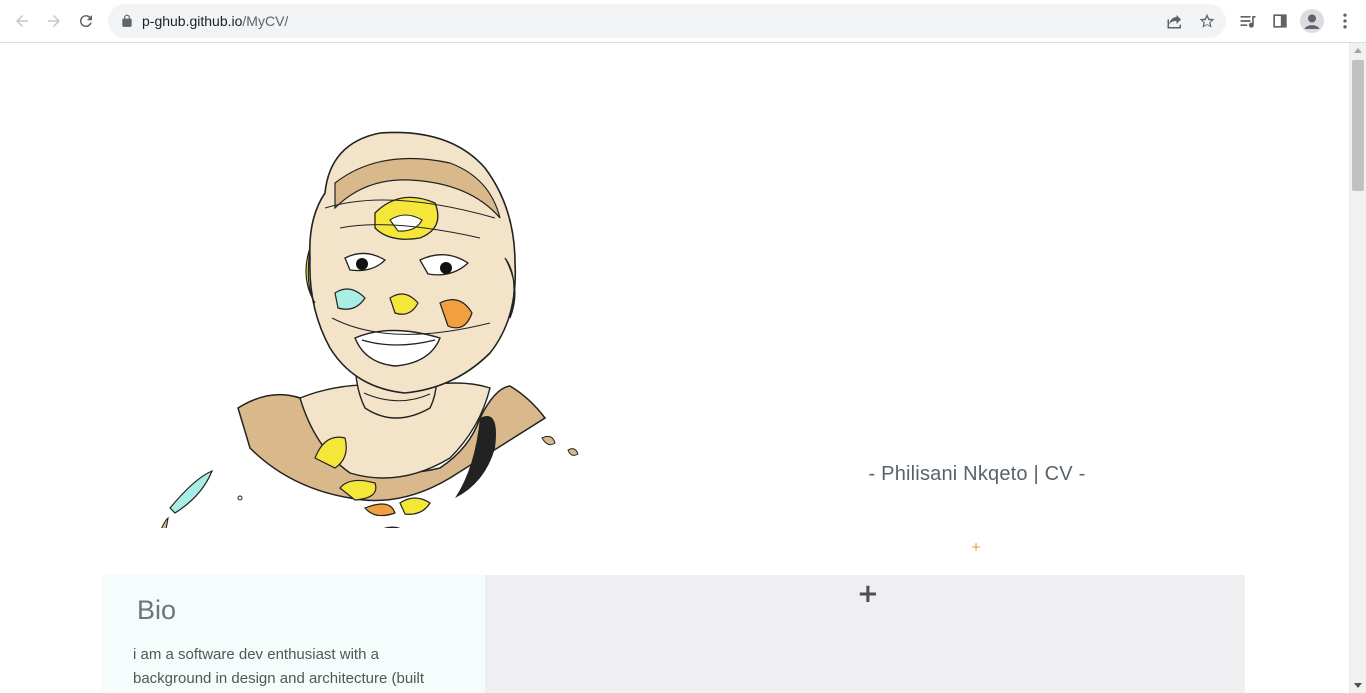 Image resolution: width=1366 pixels, height=693 pixels. What do you see at coordinates (1358, 50) in the screenshot?
I see `scroll-up-arrow-icon` at bounding box center [1358, 50].